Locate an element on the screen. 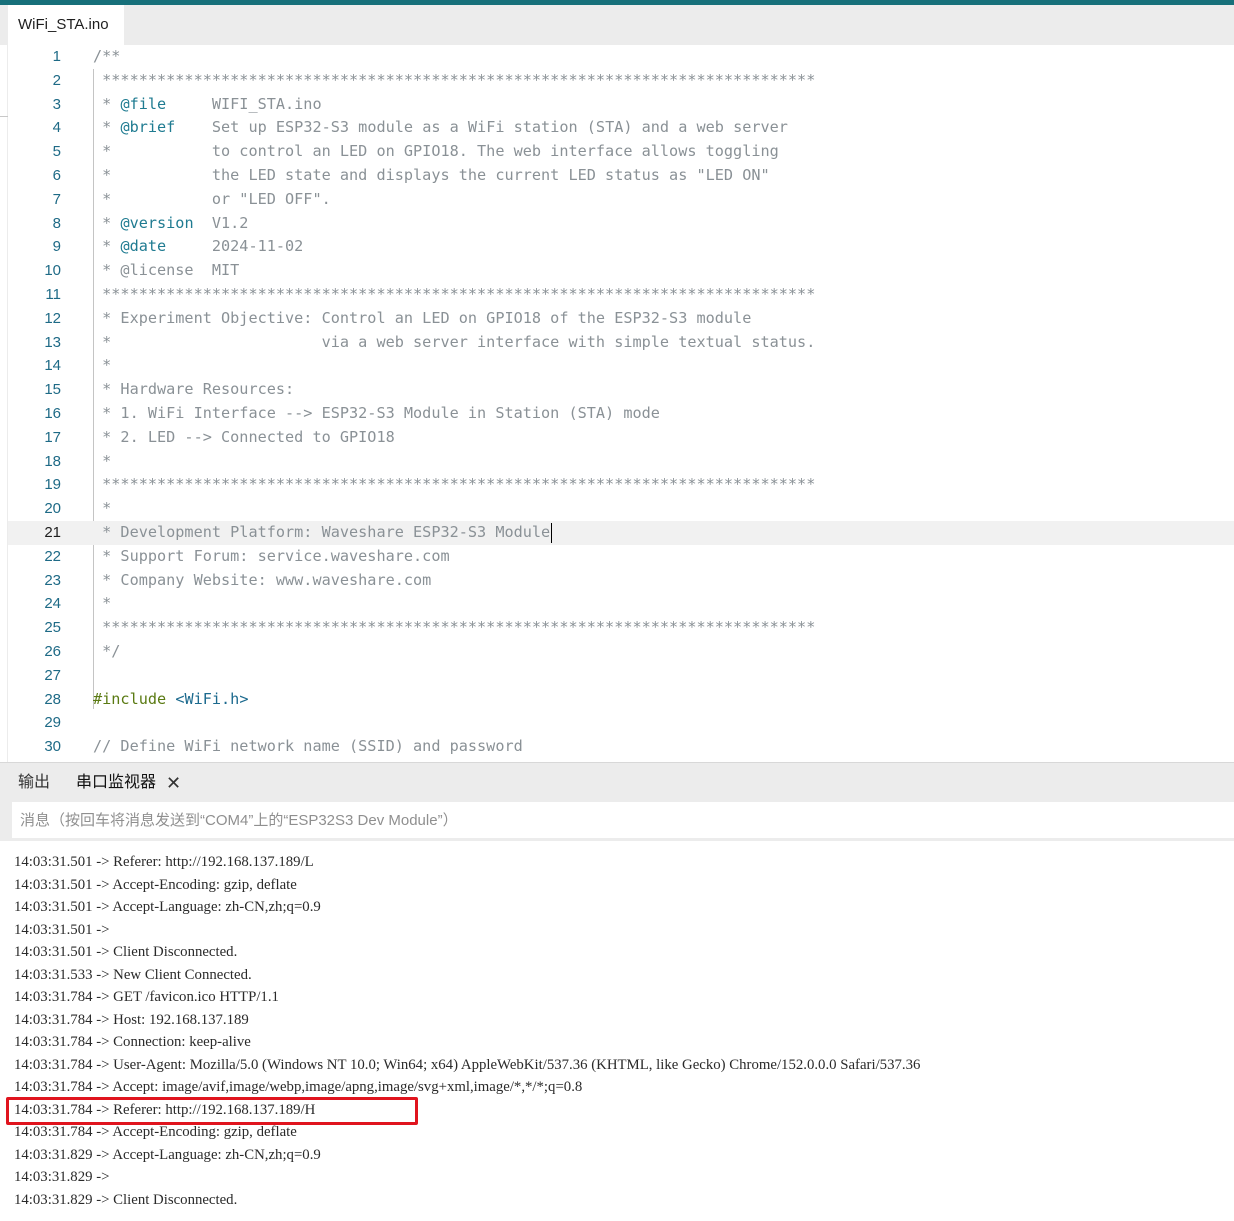  code-line: 27 is located at coordinates (621, 676).